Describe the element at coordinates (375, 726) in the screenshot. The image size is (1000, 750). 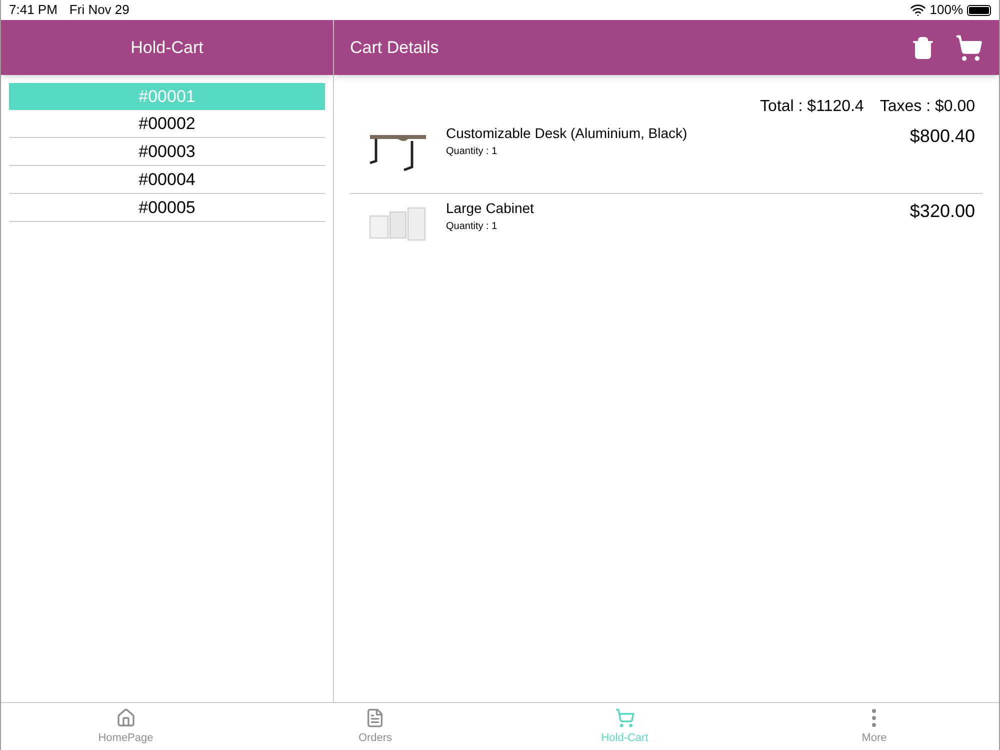
I see `tab-bar-item: Orders` at that location.